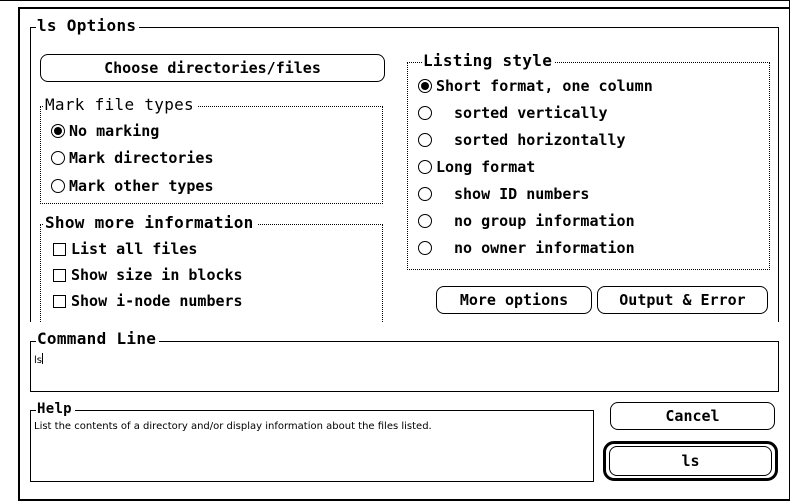 The width and height of the screenshot is (790, 501). I want to click on option-label: show ID numbers, so click(522, 194).